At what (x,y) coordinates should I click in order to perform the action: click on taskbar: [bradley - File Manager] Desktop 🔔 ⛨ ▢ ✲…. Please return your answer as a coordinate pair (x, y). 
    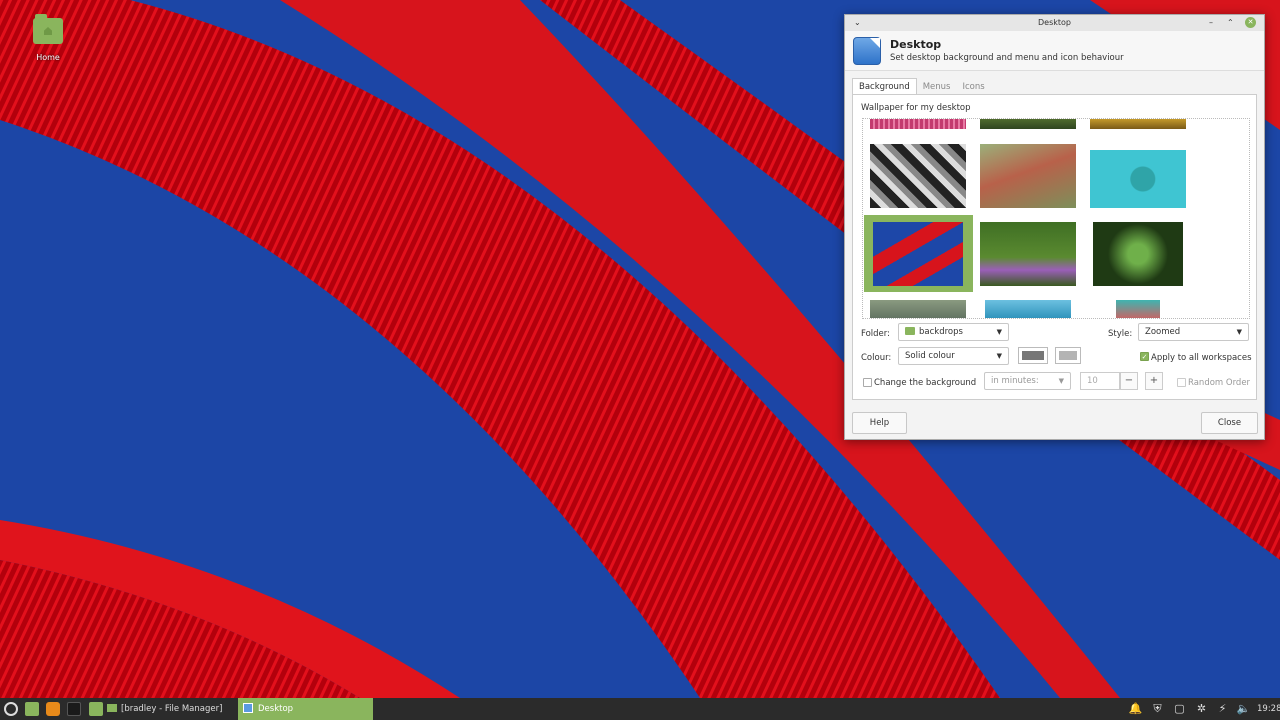
    Looking at the image, I should click on (640, 709).